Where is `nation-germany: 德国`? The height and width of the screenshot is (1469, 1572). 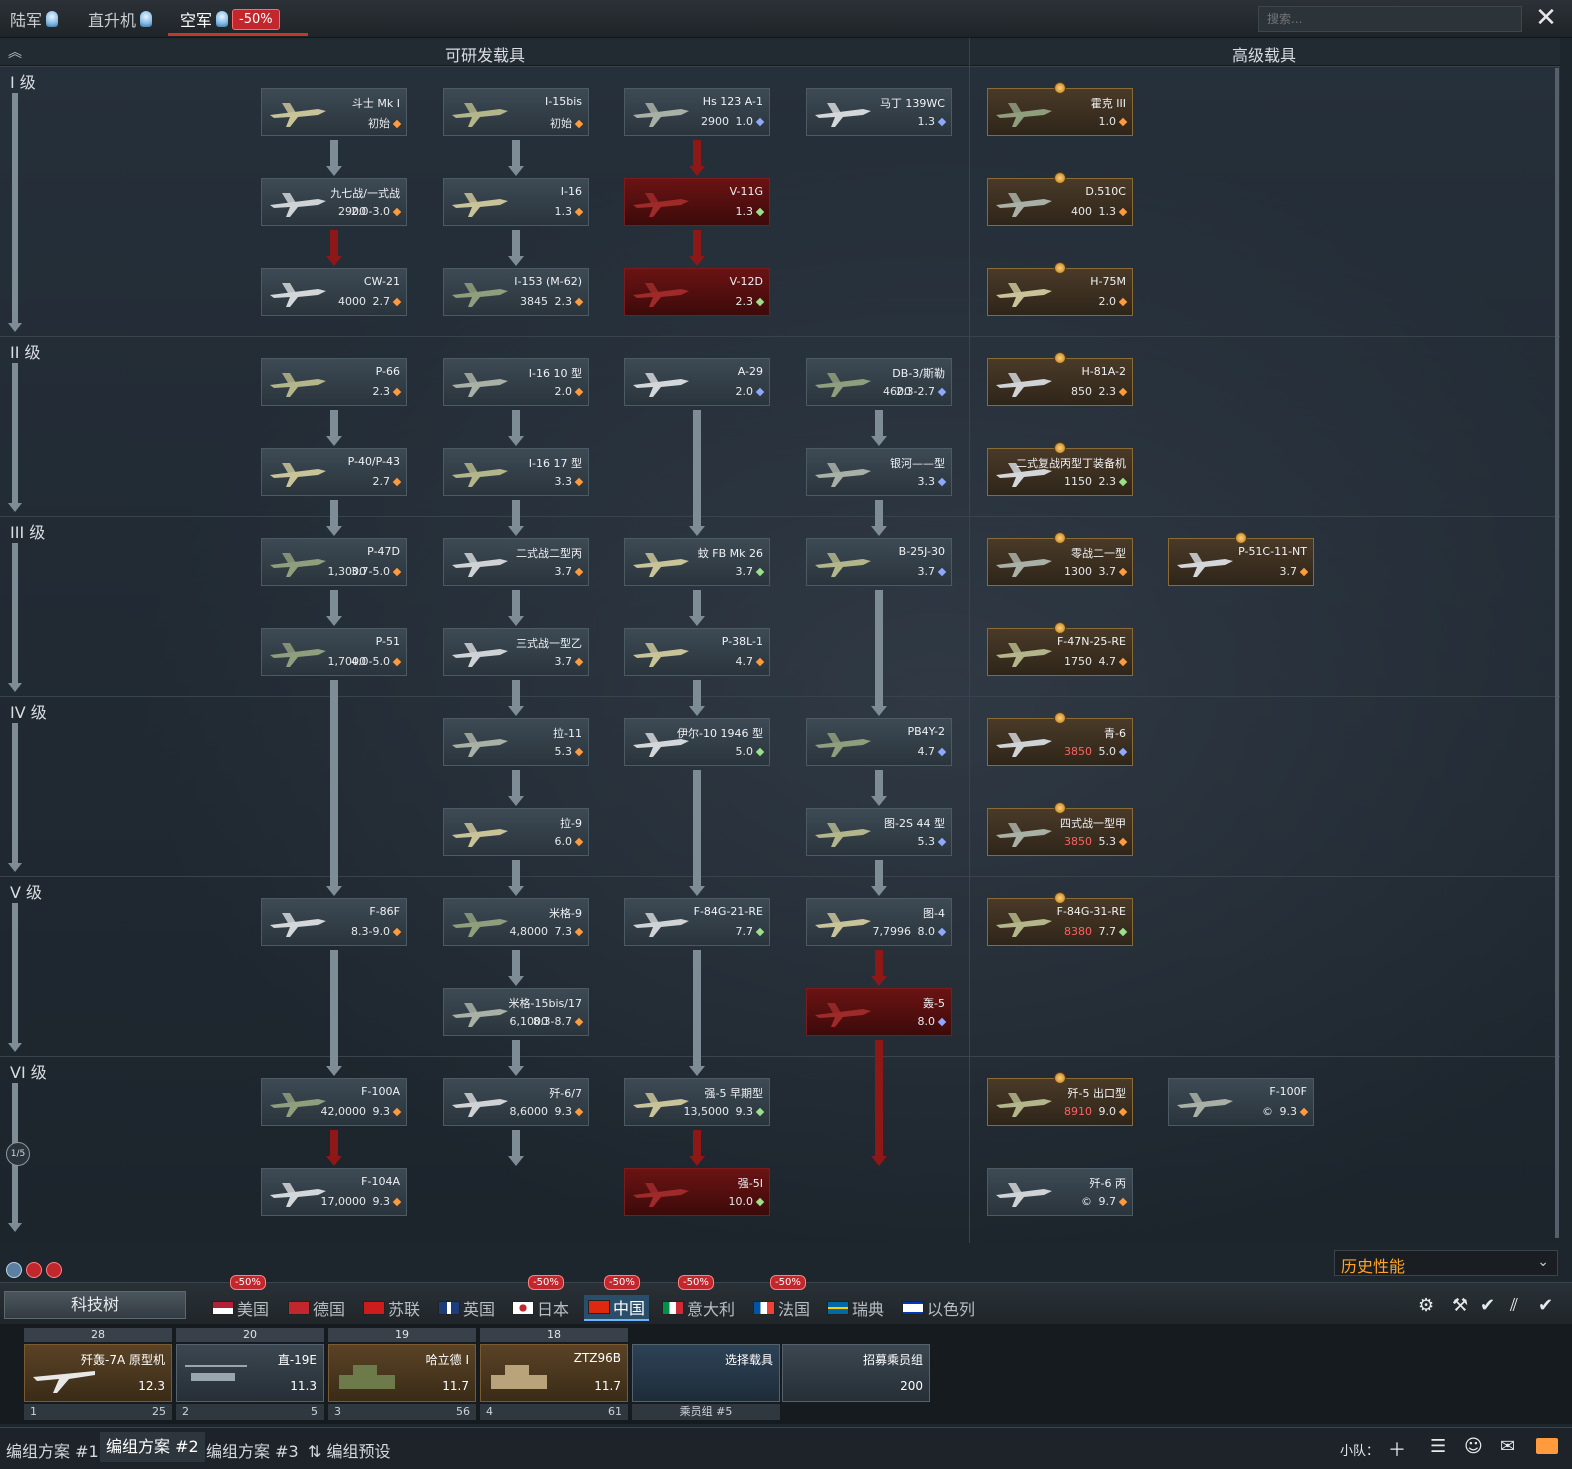 nation-germany: 德国 is located at coordinates (316, 1308).